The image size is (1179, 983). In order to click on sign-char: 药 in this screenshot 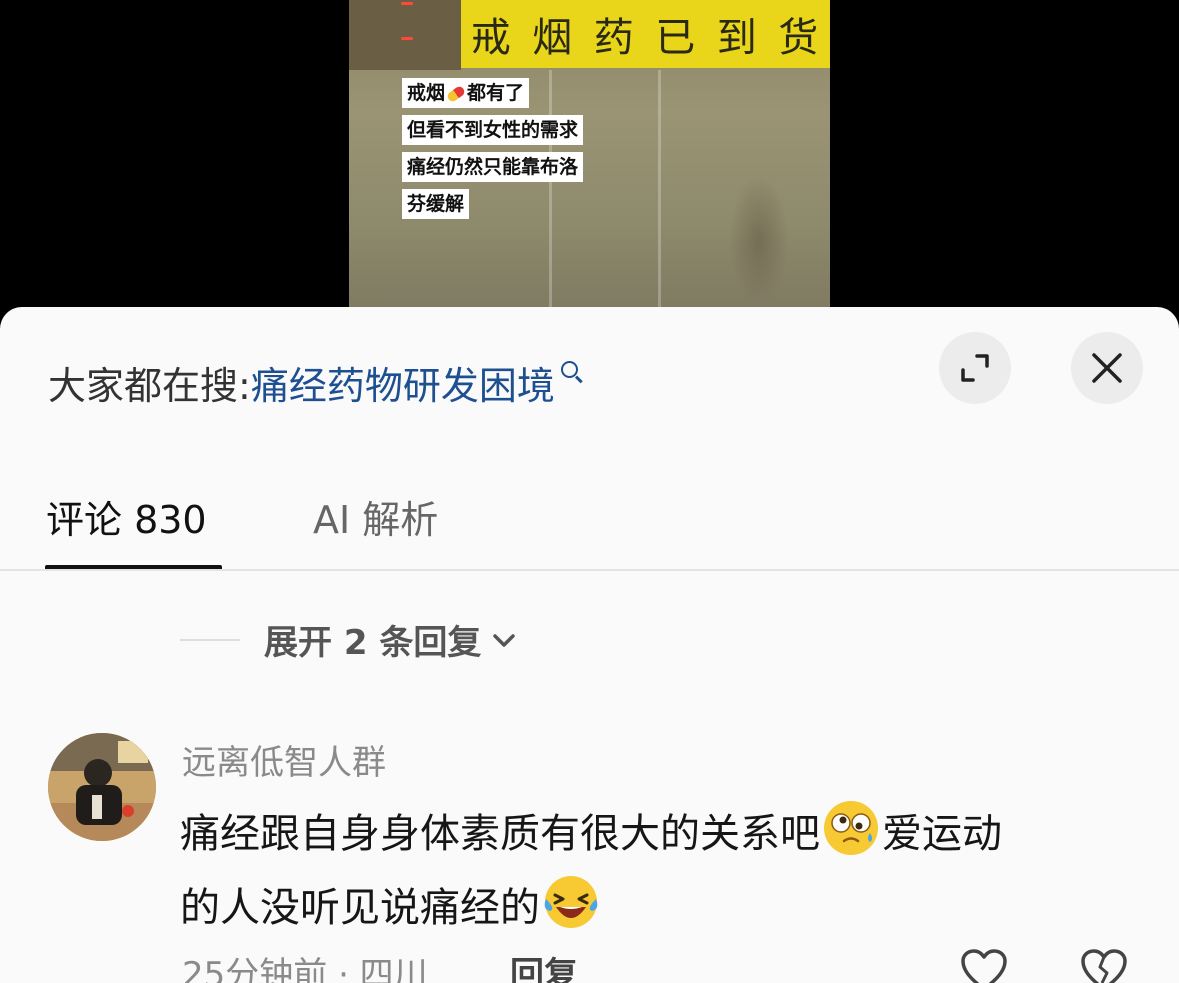, I will do `click(614, 38)`.